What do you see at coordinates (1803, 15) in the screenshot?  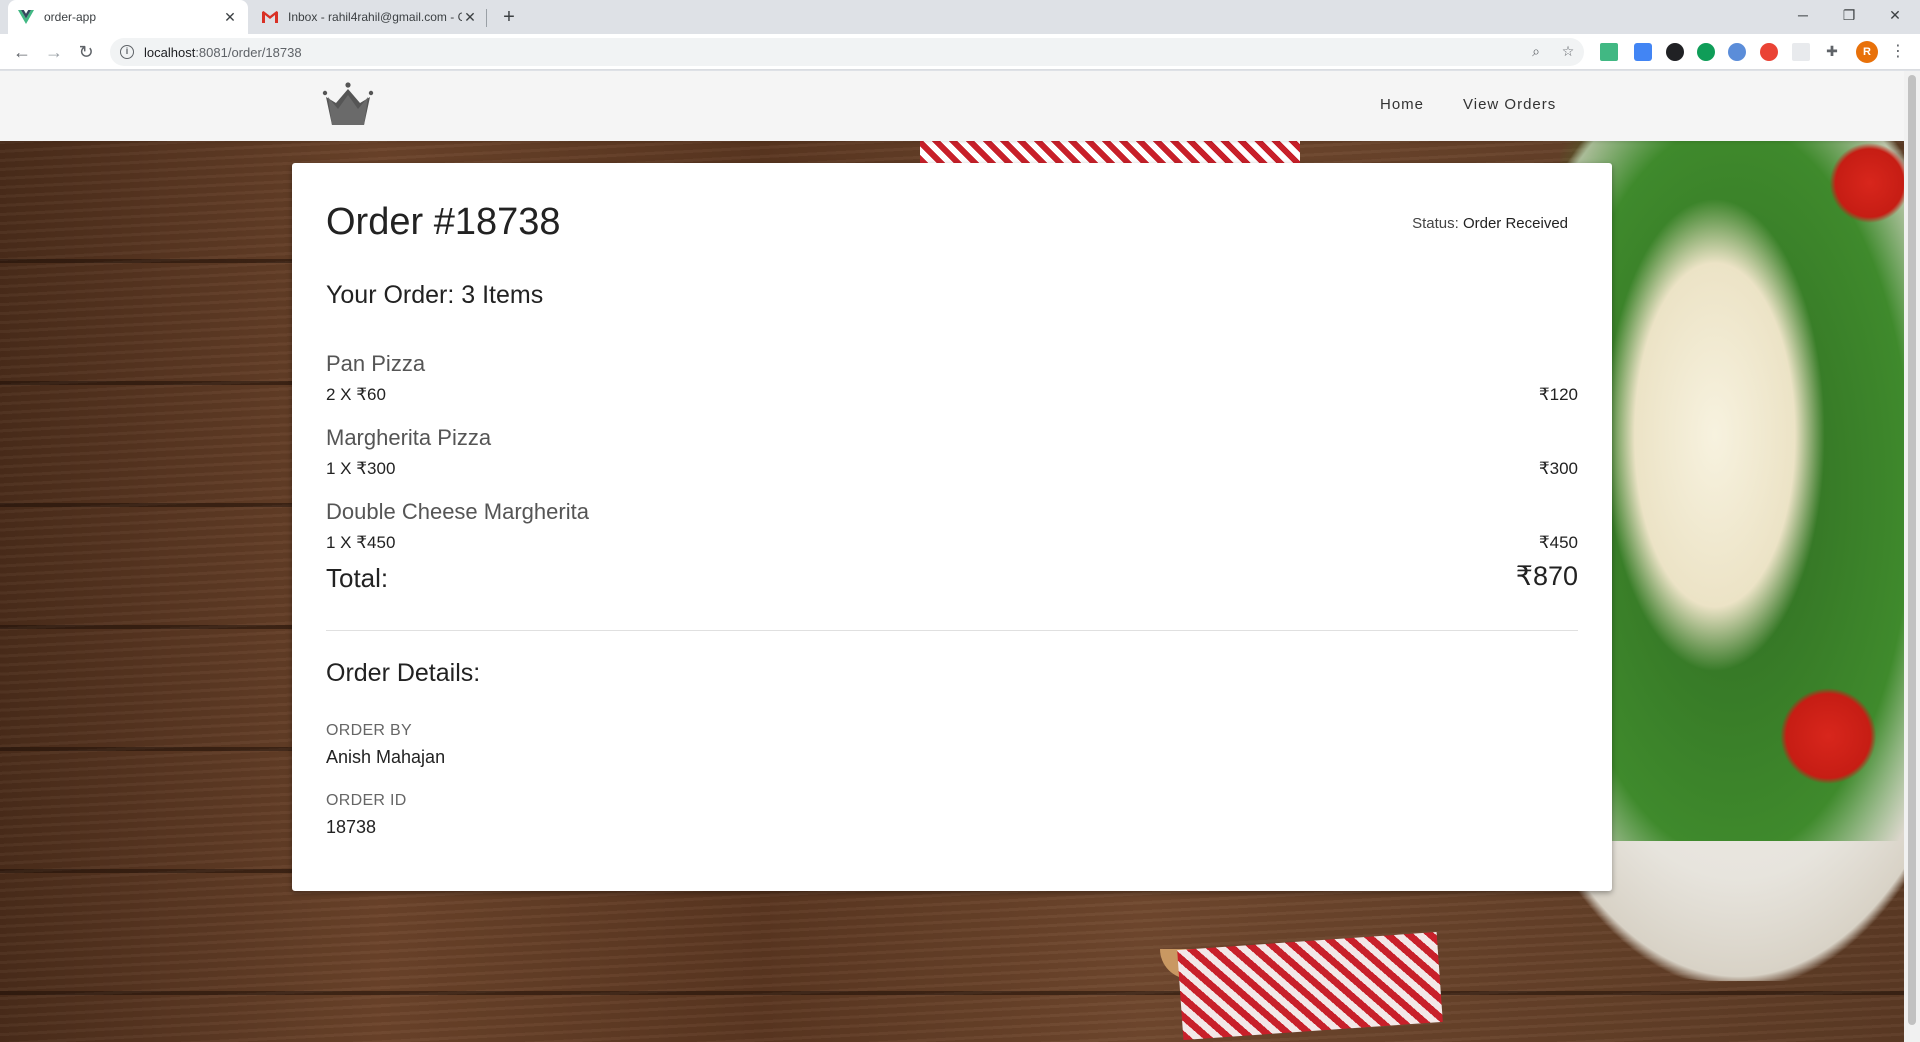 I see `minimize-icon: ─` at bounding box center [1803, 15].